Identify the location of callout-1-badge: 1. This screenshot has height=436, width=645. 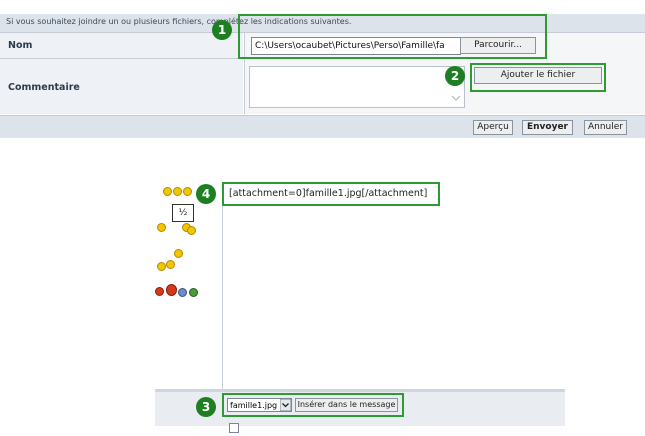
(222, 30).